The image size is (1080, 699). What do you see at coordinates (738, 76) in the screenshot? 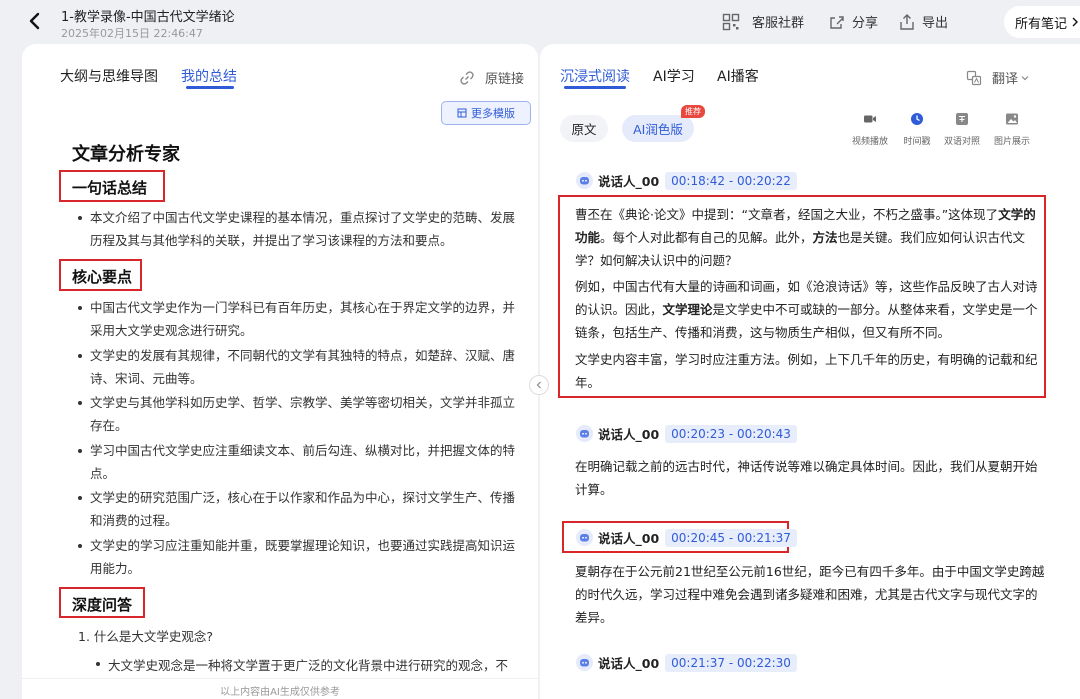
I see `tab-ai-podcast: AI播客` at bounding box center [738, 76].